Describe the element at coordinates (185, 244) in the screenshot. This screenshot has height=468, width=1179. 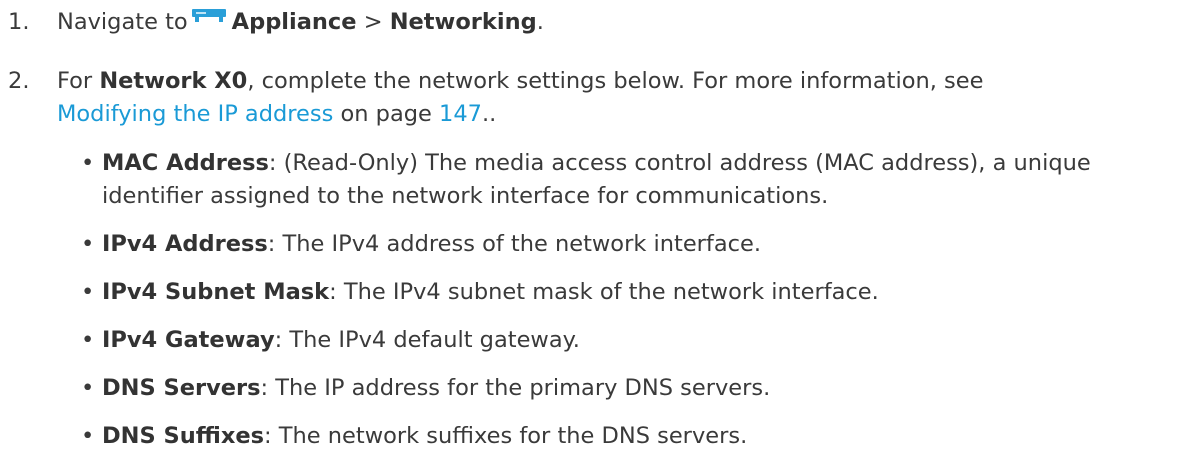
I see `field-label: IPv4 Address` at that location.